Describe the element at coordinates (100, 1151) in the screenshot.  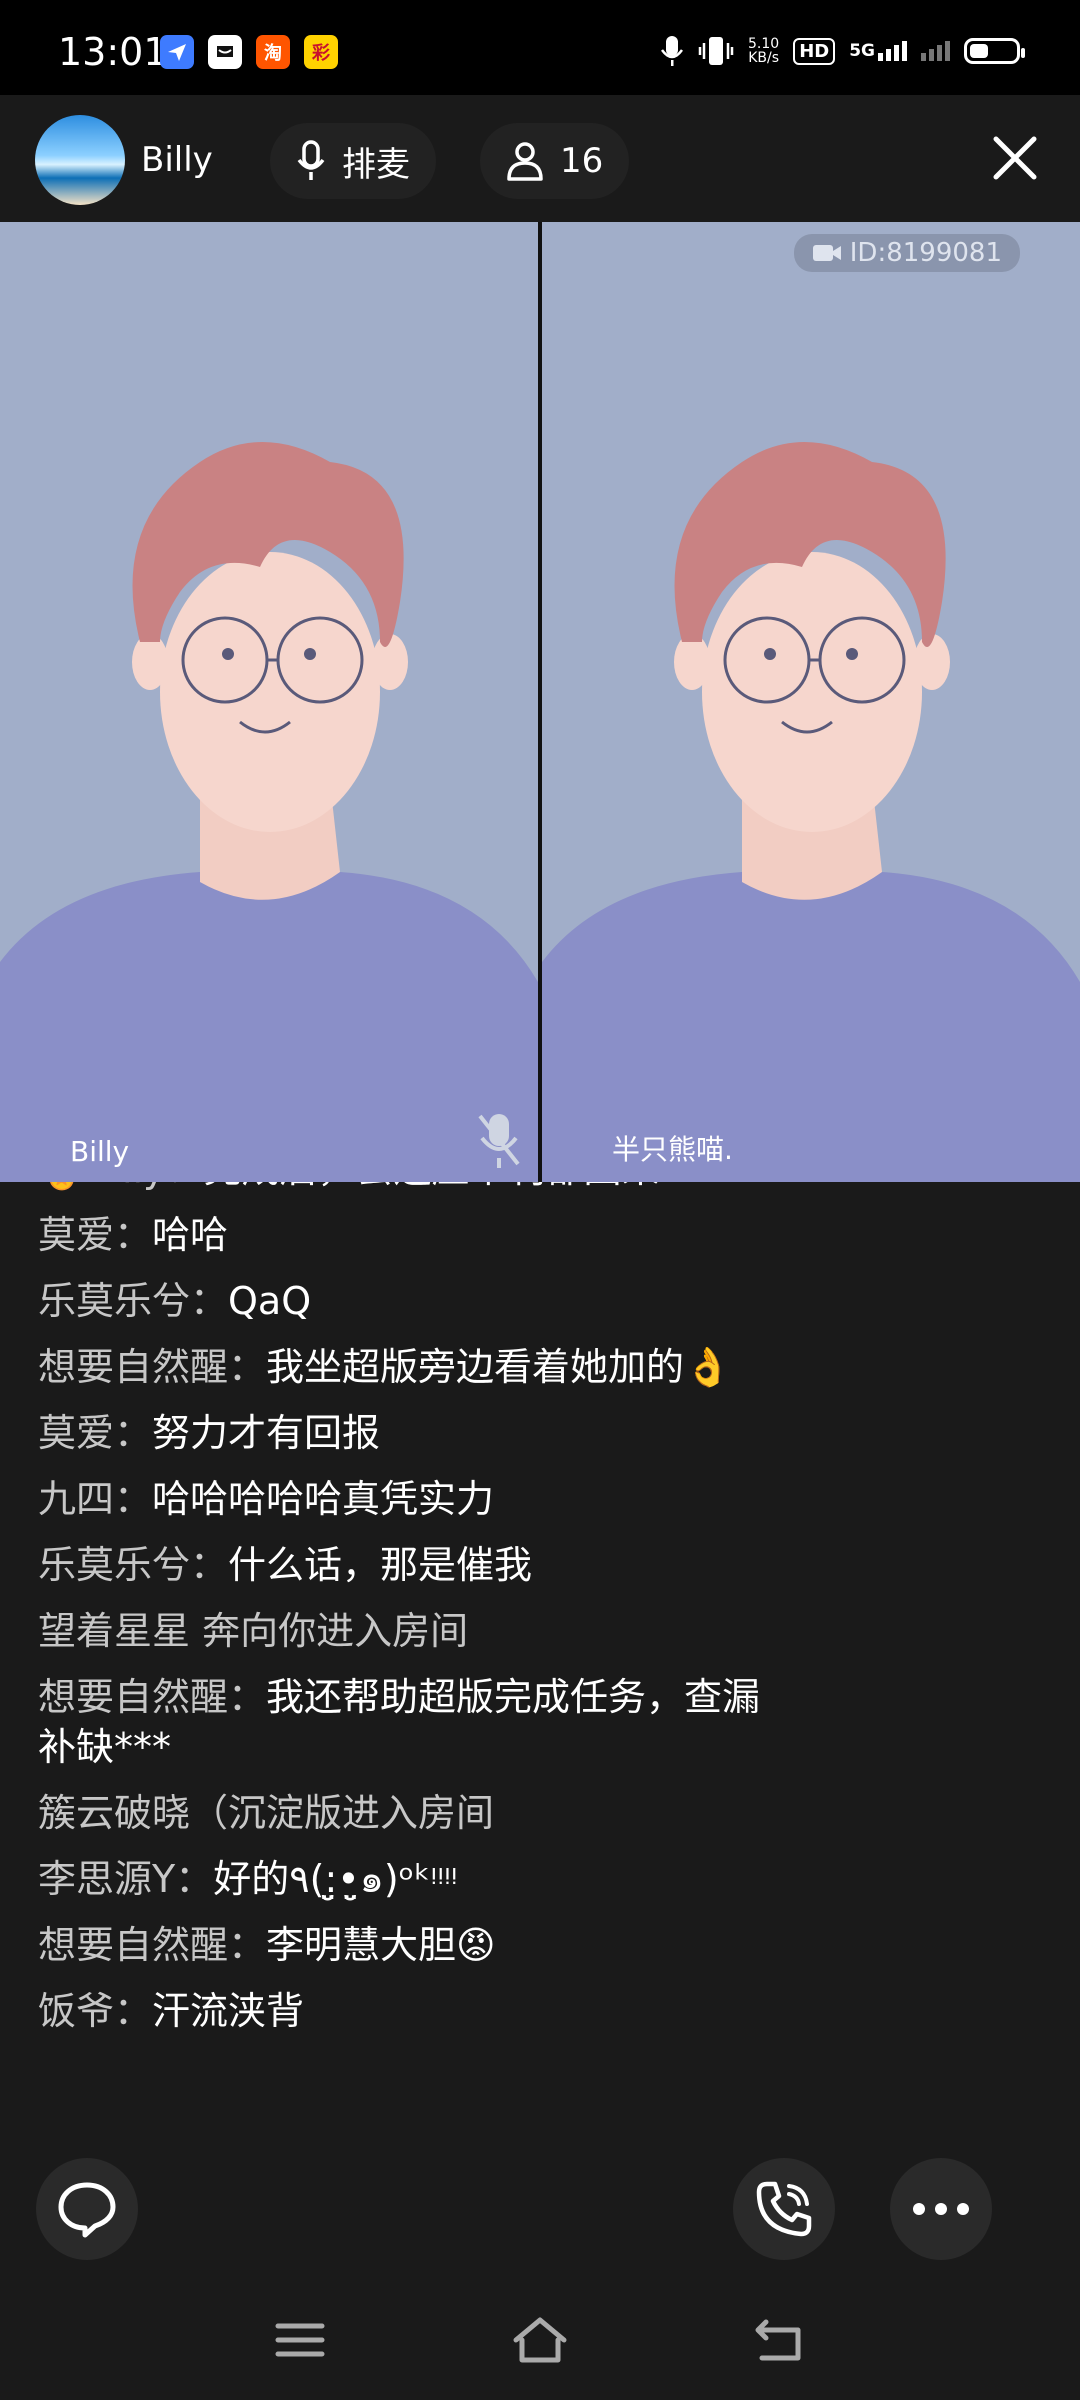
I see `tile-name-host: Billy` at that location.